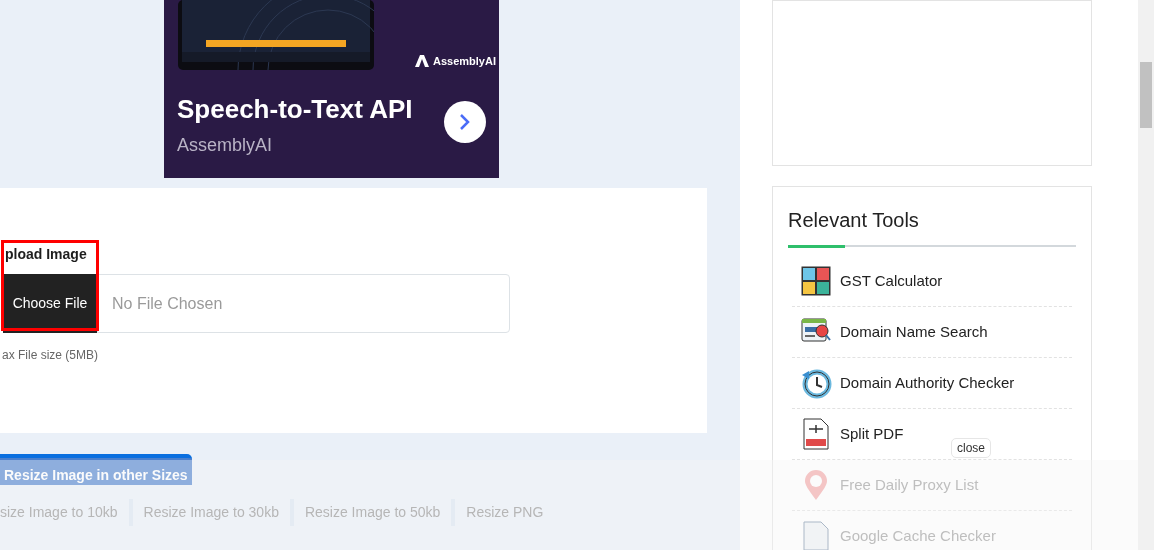  Describe the element at coordinates (1146, 95) in the screenshot. I see `scrollbar-thumb` at that location.